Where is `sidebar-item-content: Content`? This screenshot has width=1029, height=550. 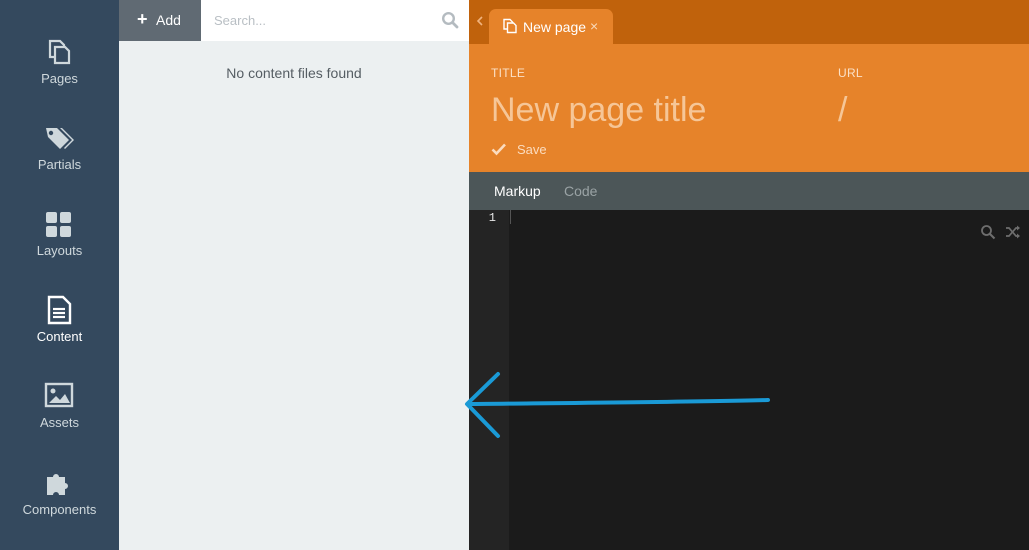 sidebar-item-content: Content is located at coordinates (59, 313).